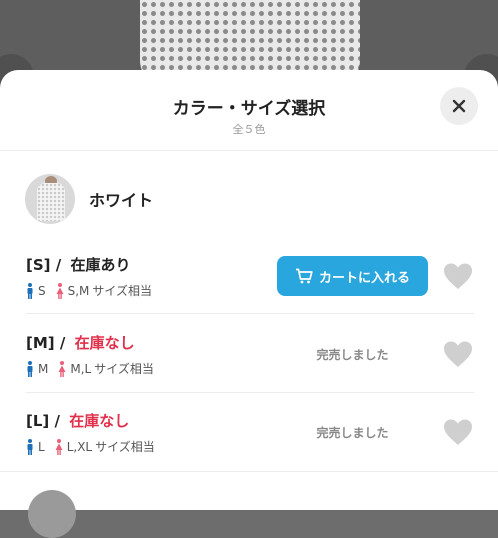 This screenshot has height=538, width=498. I want to click on sheet-title: カラー・サイズ選択, so click(249, 109).